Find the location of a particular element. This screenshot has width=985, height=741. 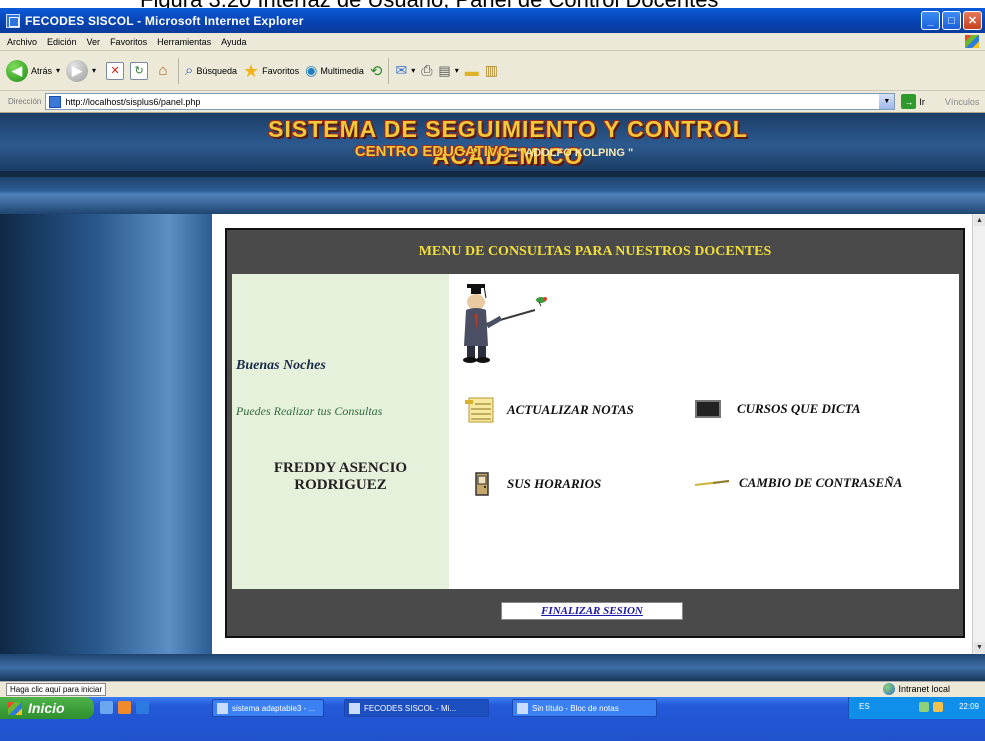

search-label: Búsqueda is located at coordinates (216, 70).